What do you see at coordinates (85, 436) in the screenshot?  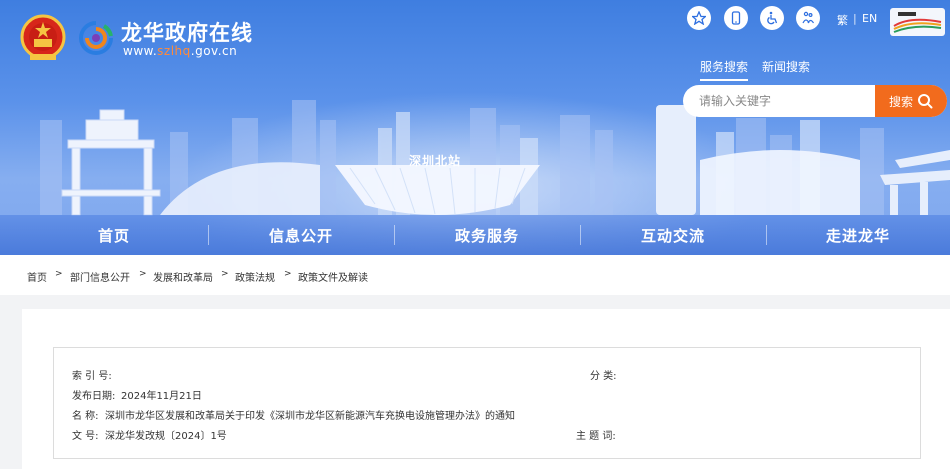 I see `document-number-label: 文 号:` at bounding box center [85, 436].